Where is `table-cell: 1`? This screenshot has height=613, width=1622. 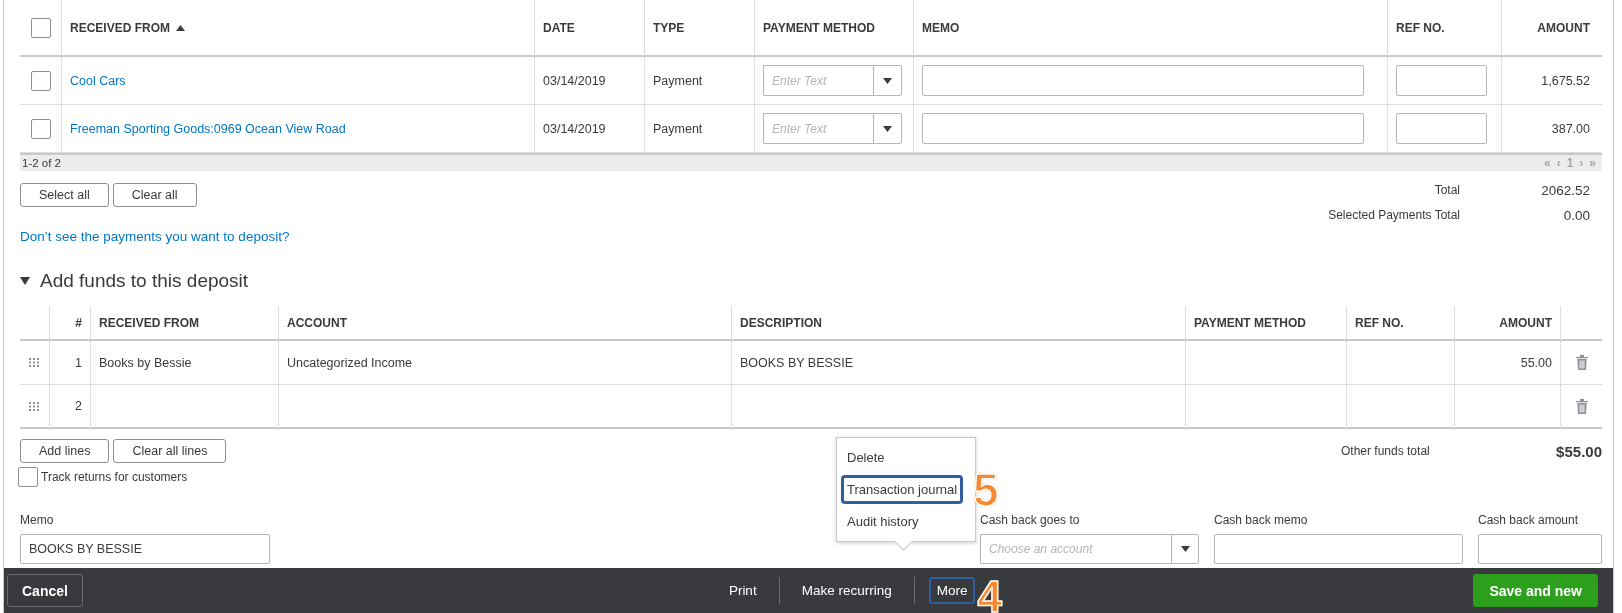 table-cell: 1 is located at coordinates (78, 362).